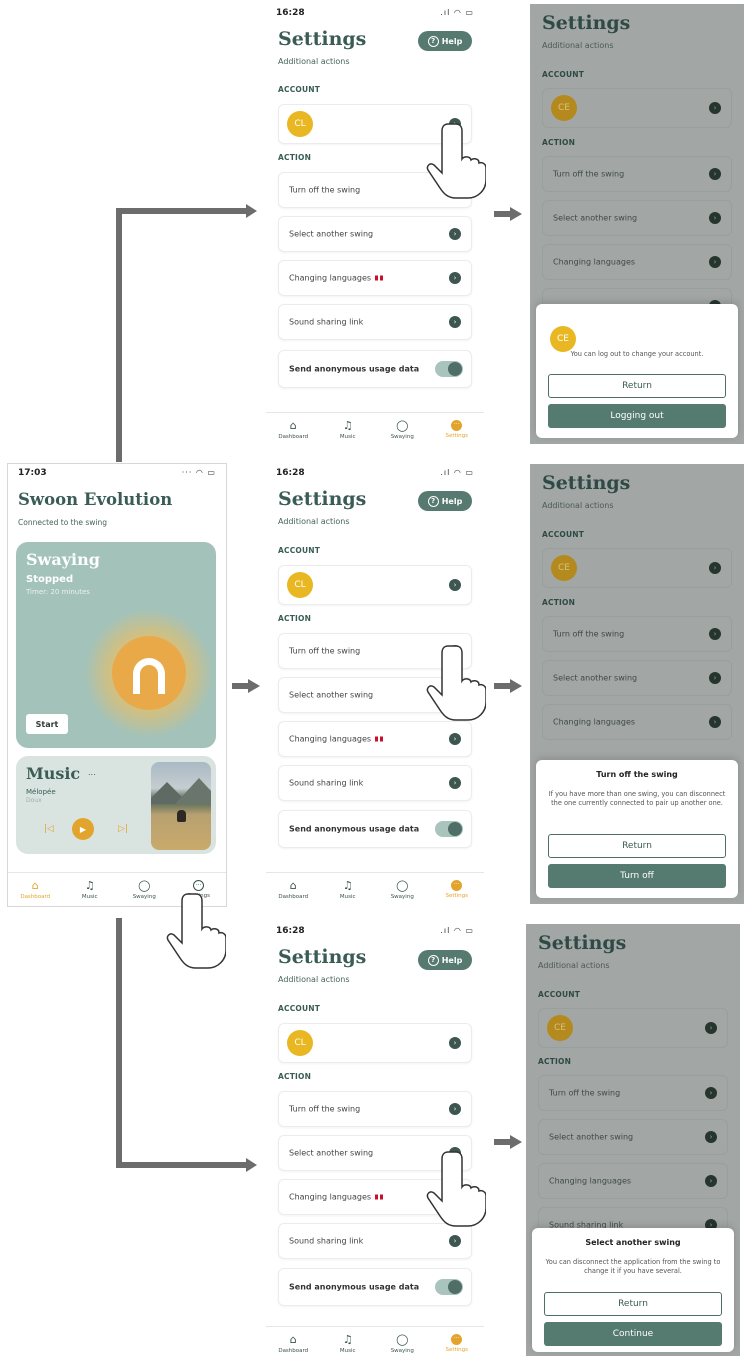  Describe the element at coordinates (457, 12) in the screenshot. I see `status-icons: .ıl ◠ ▭` at that location.